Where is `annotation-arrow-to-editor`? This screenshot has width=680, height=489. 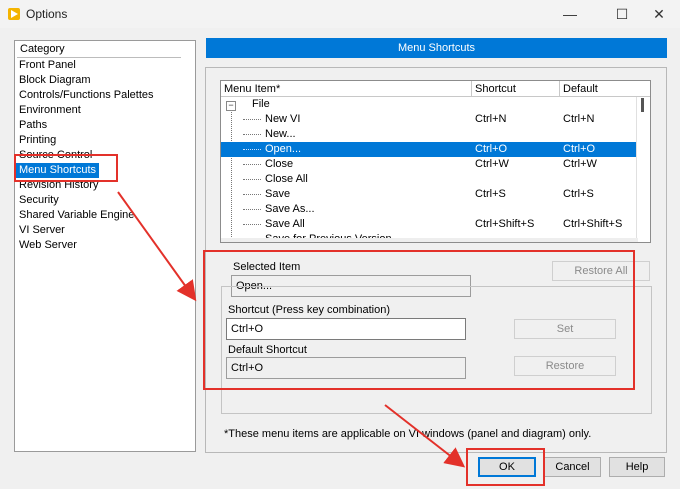
annotation-arrow-to-editor is located at coordinates (157, 246).